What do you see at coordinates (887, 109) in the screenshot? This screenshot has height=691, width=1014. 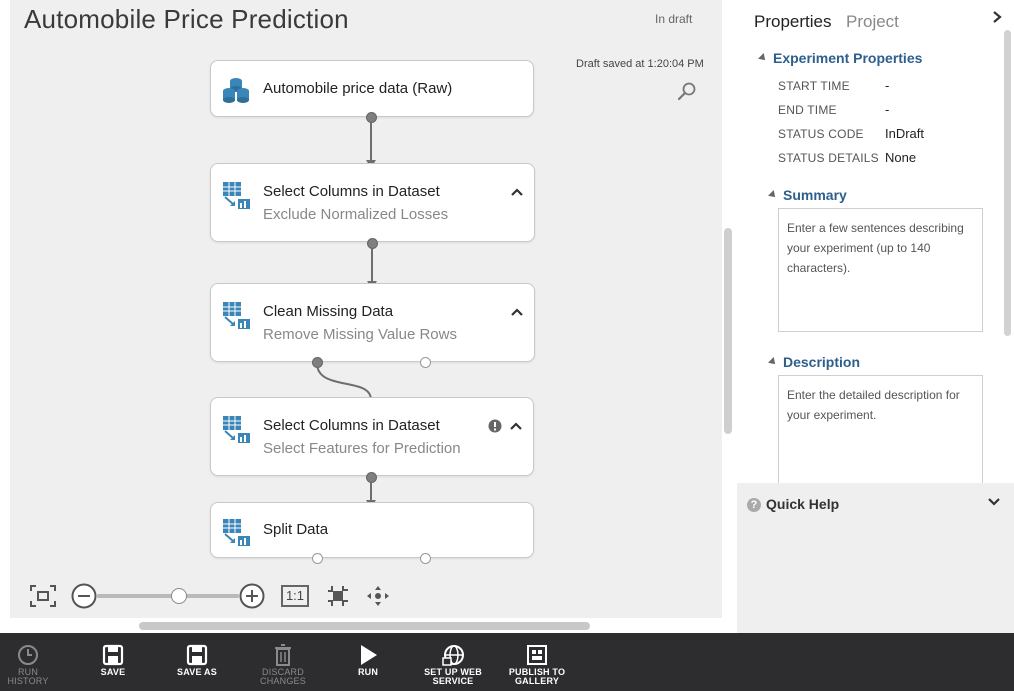 I see `prop-value-end-time: -` at bounding box center [887, 109].